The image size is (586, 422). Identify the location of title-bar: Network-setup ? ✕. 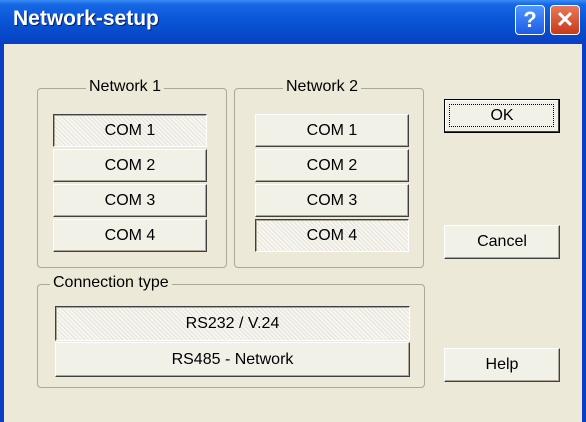
(293, 22).